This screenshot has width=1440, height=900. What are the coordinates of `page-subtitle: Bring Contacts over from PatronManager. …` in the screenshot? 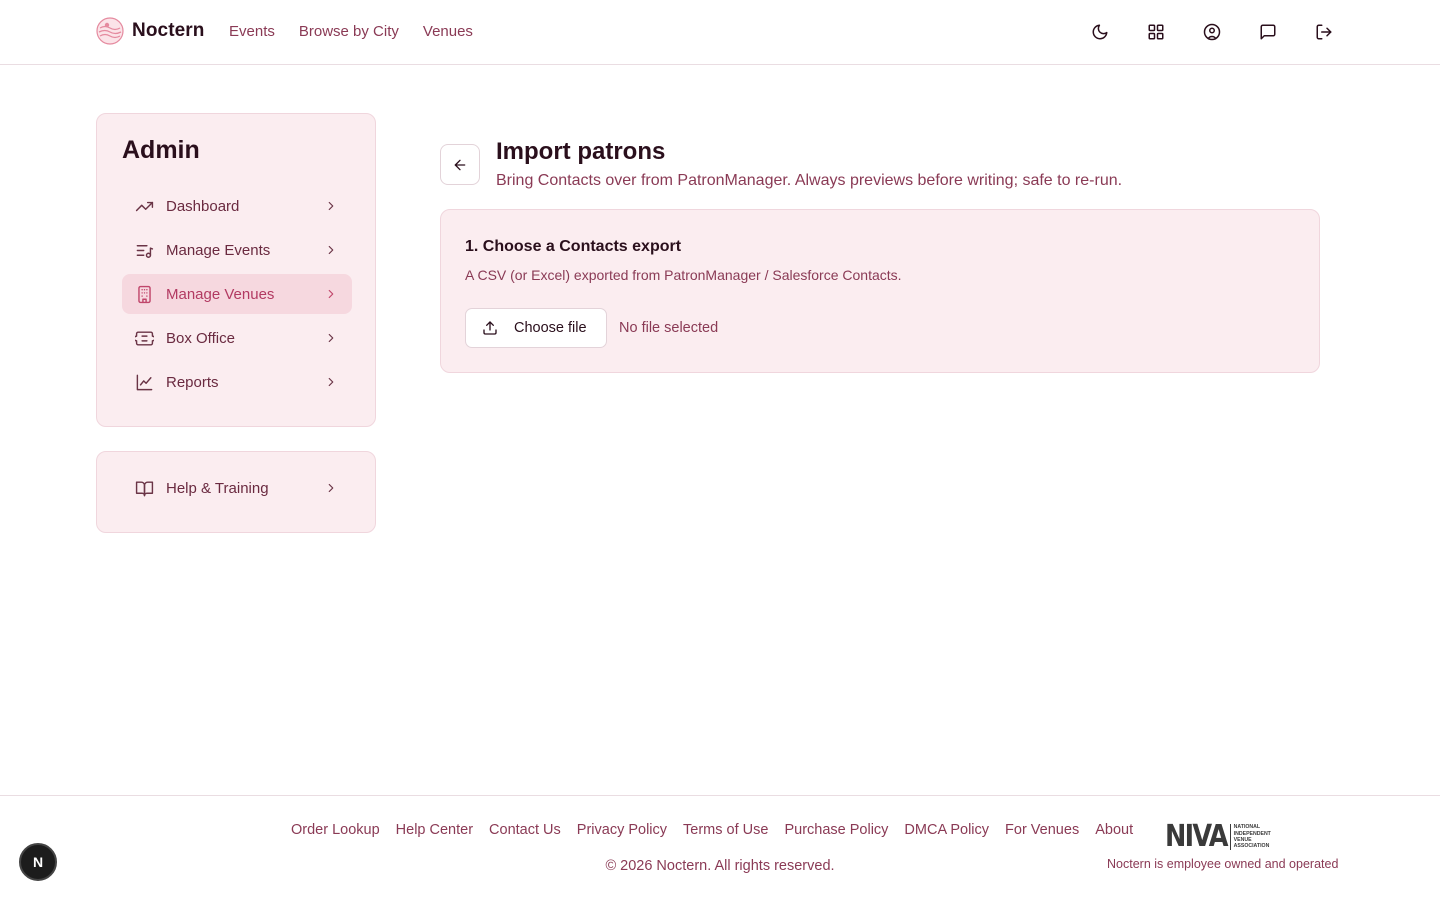 It's located at (809, 180).